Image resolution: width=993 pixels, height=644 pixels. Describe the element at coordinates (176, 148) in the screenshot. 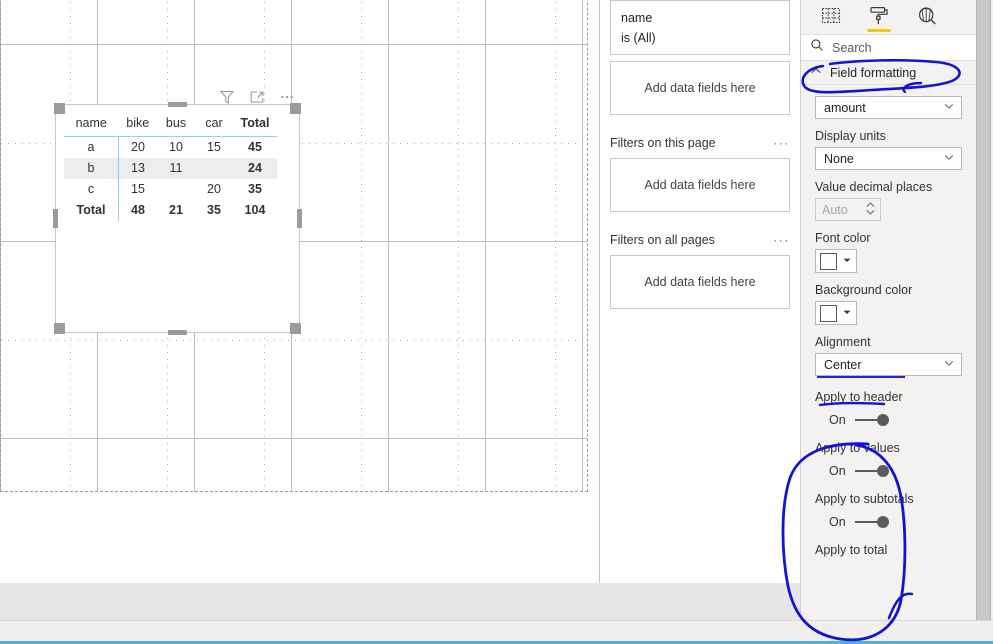

I see `matrix-cell-bus: 10` at that location.